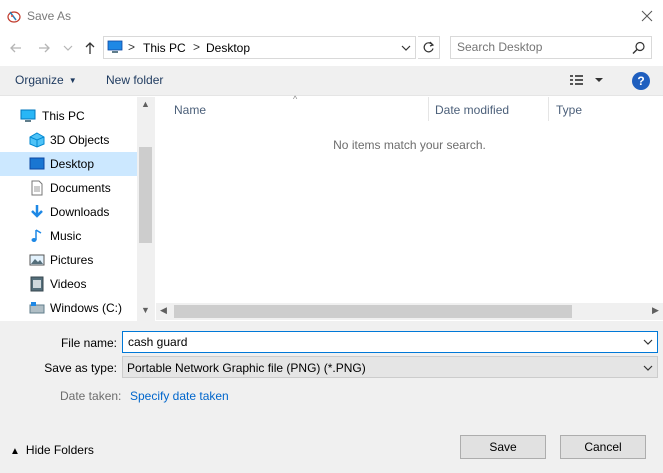  Describe the element at coordinates (569, 110) in the screenshot. I see `column-header-type: Type` at that location.